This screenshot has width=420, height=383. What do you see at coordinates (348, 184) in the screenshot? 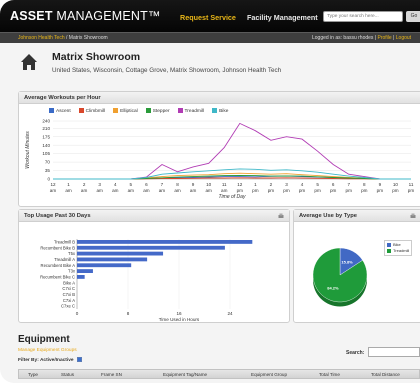
I see `x-tick-label: 7` at bounding box center [348, 184].